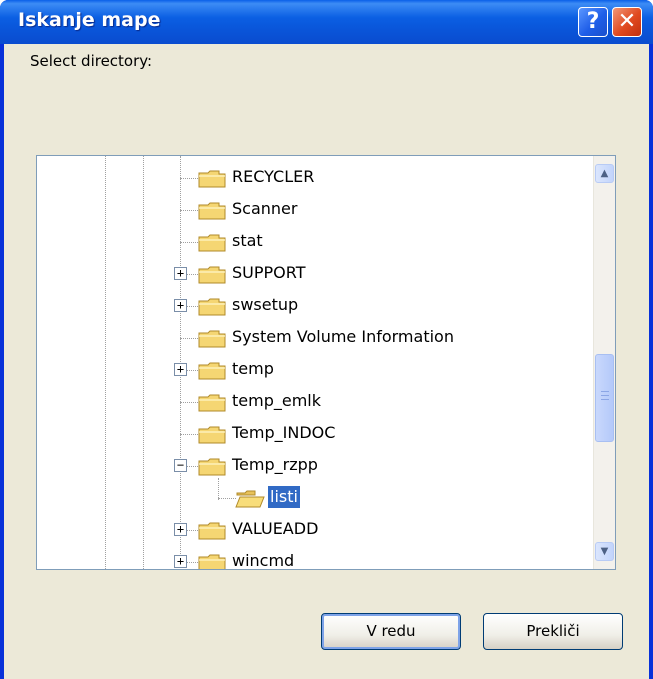 This screenshot has width=653, height=679. Describe the element at coordinates (317, 274) in the screenshot. I see `tree-item: + SUPPORT` at that location.